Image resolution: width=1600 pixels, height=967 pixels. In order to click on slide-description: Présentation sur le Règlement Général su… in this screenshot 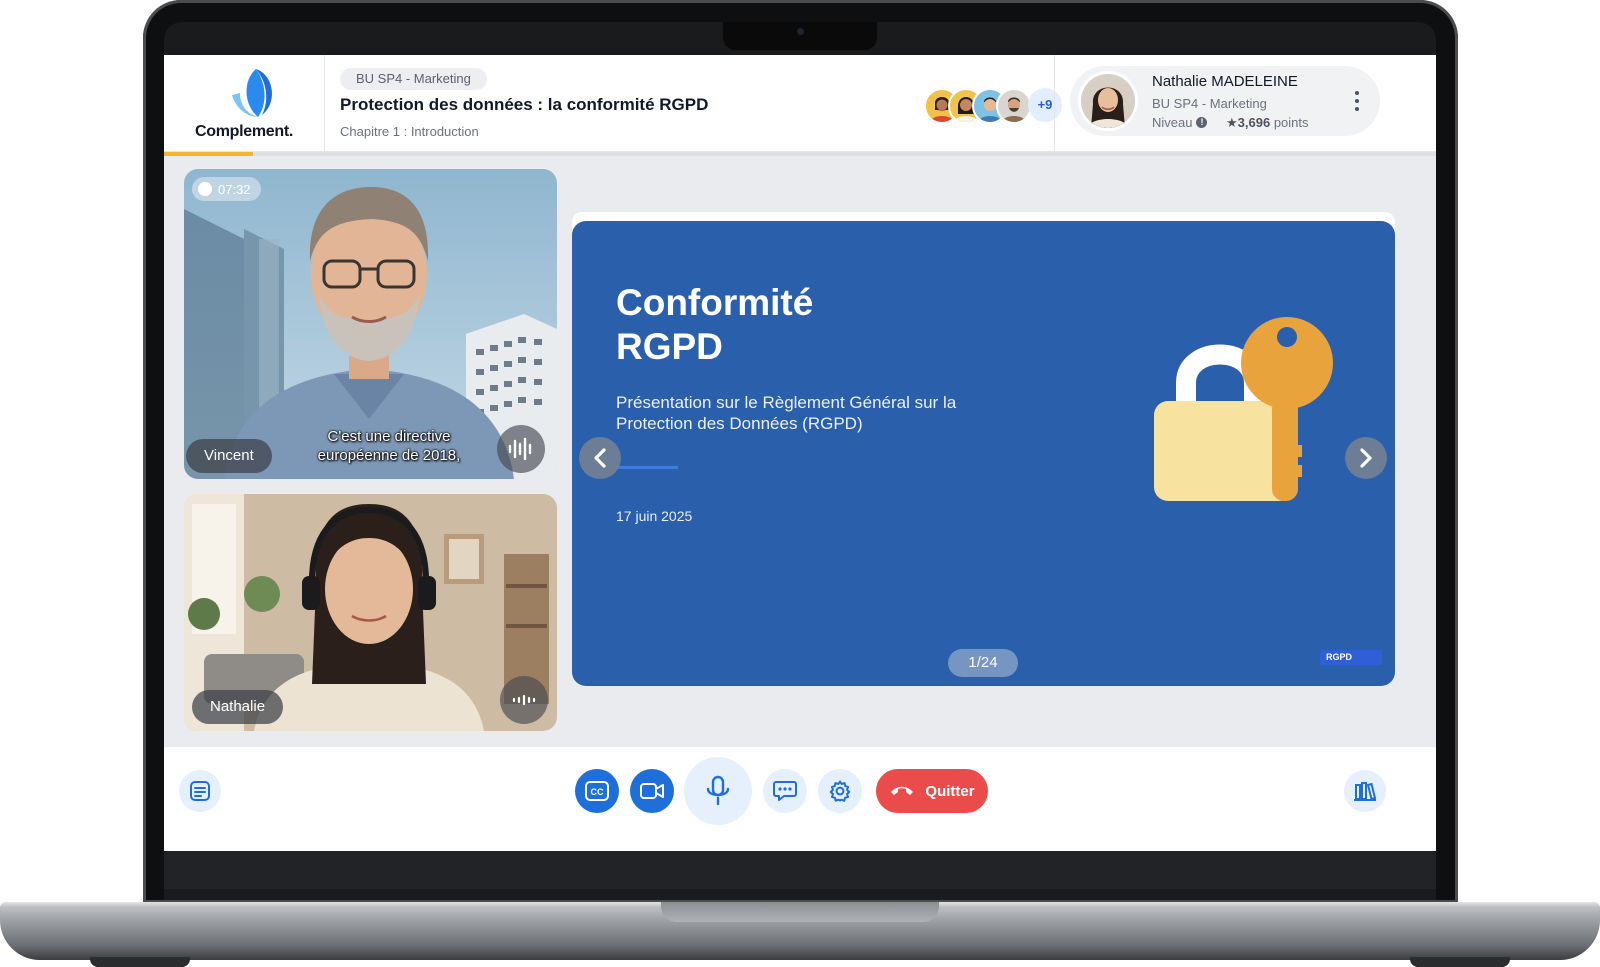, I will do `click(786, 413)`.